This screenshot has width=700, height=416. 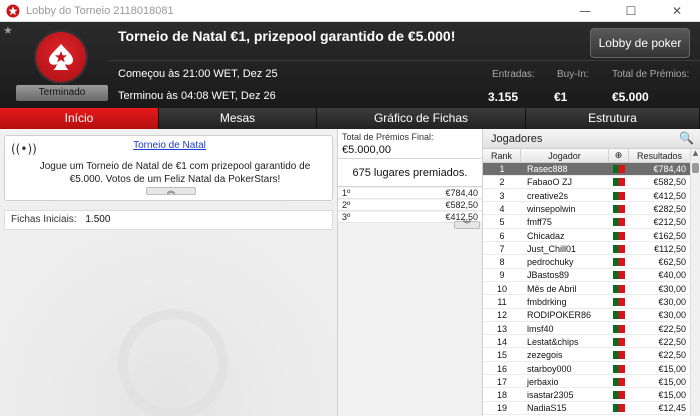 What do you see at coordinates (405, 60) in the screenshot?
I see `header-divider` at bounding box center [405, 60].